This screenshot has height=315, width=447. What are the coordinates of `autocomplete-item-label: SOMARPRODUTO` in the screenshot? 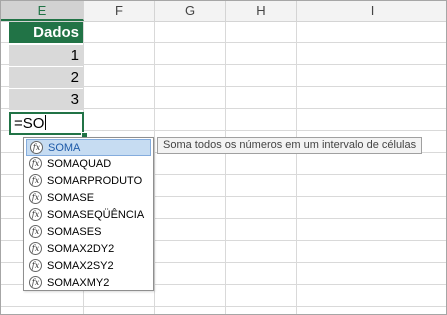 It's located at (95, 181).